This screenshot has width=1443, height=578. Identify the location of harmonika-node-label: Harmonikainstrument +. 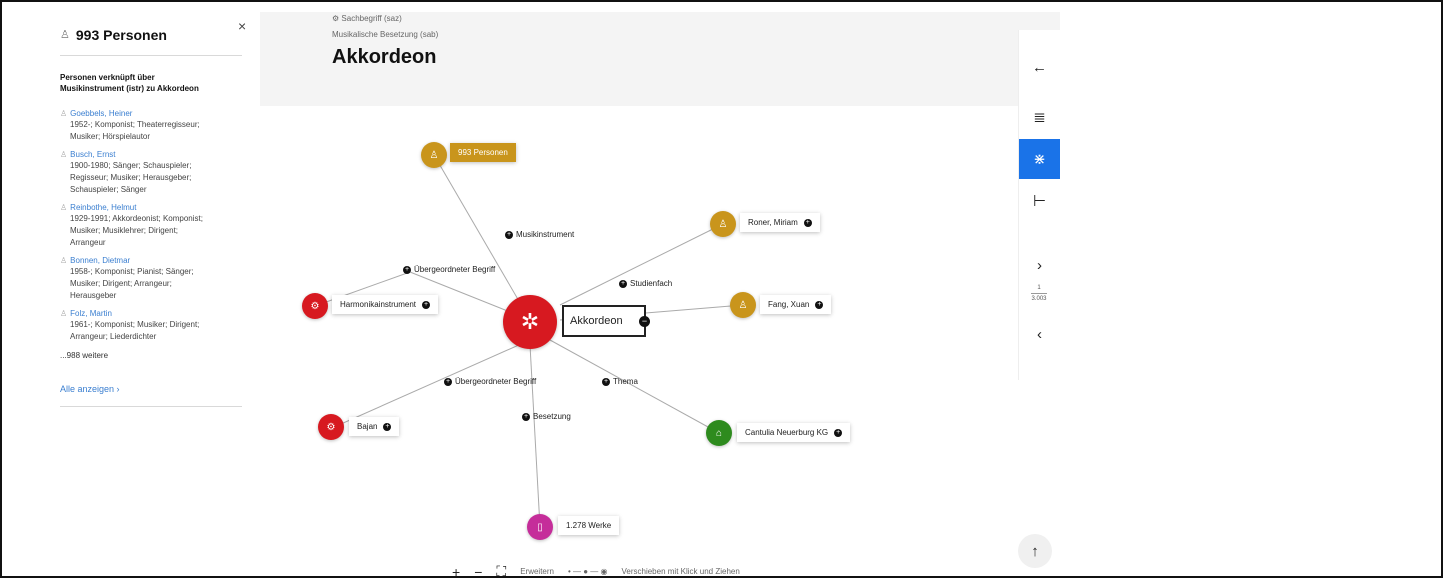
(385, 304).